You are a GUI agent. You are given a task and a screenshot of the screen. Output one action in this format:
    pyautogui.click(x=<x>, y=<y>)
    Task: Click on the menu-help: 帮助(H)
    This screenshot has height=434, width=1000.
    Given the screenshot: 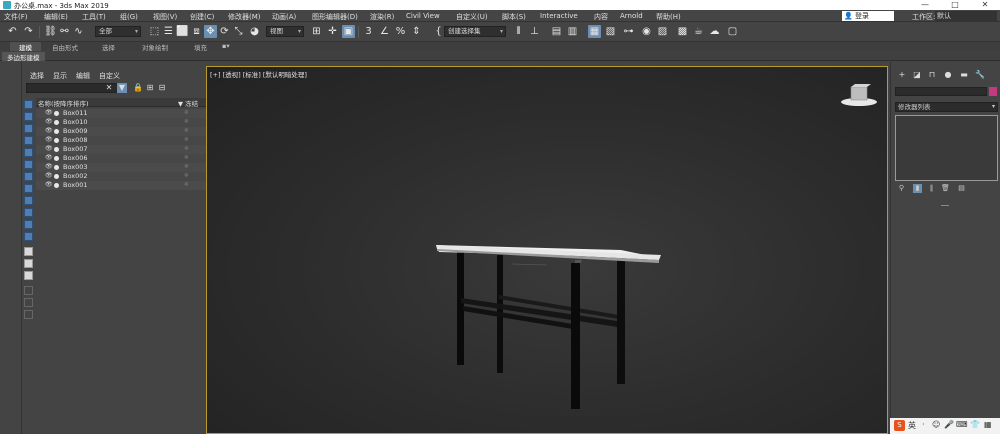 What is the action you would take?
    pyautogui.click(x=668, y=17)
    